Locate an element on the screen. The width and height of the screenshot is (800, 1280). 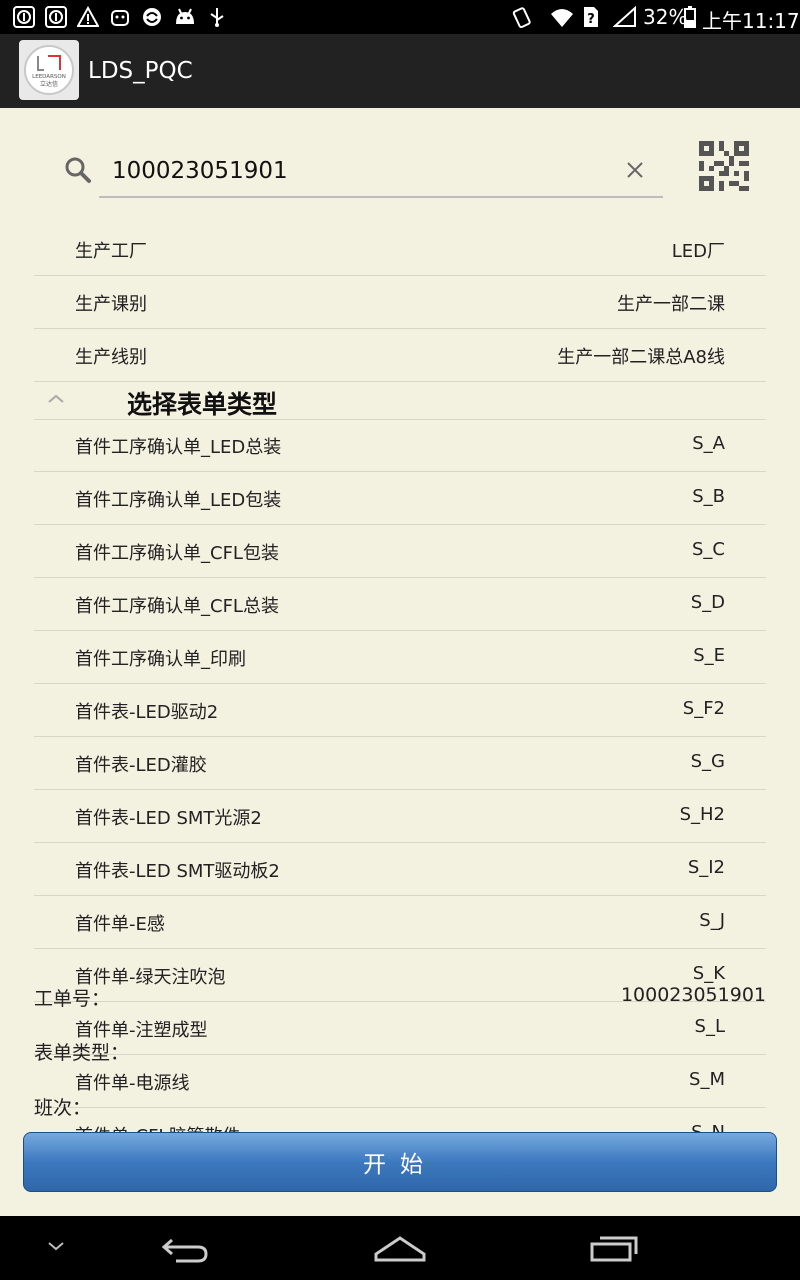
hide-keyboard-icon is located at coordinates (56, 1248).